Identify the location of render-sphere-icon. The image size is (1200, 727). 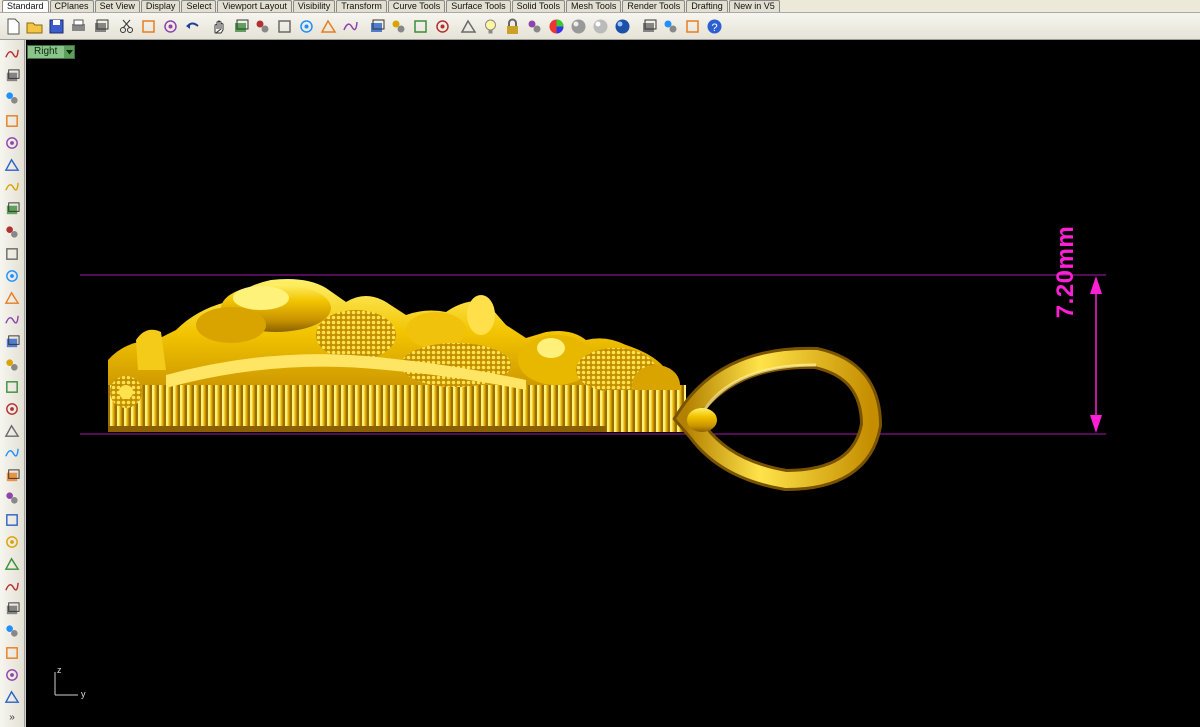
(600, 26).